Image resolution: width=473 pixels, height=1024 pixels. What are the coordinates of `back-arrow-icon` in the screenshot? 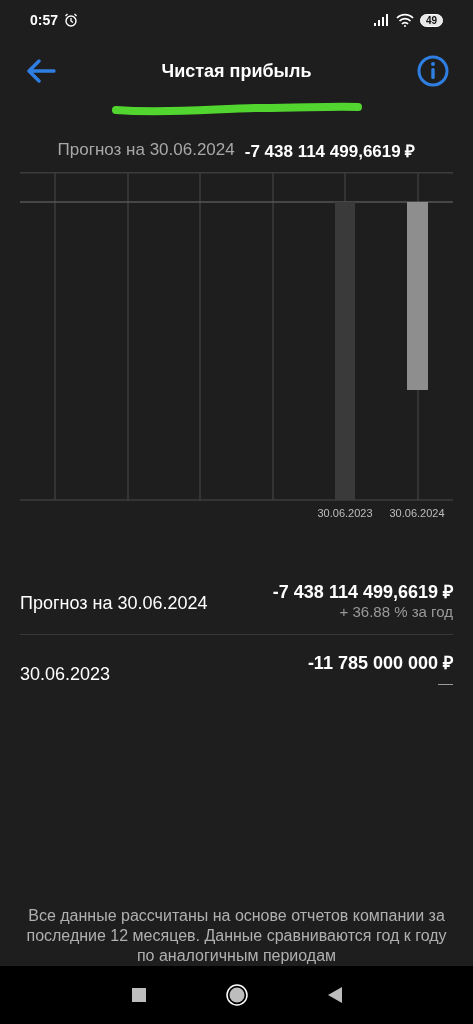 It's located at (41, 71).